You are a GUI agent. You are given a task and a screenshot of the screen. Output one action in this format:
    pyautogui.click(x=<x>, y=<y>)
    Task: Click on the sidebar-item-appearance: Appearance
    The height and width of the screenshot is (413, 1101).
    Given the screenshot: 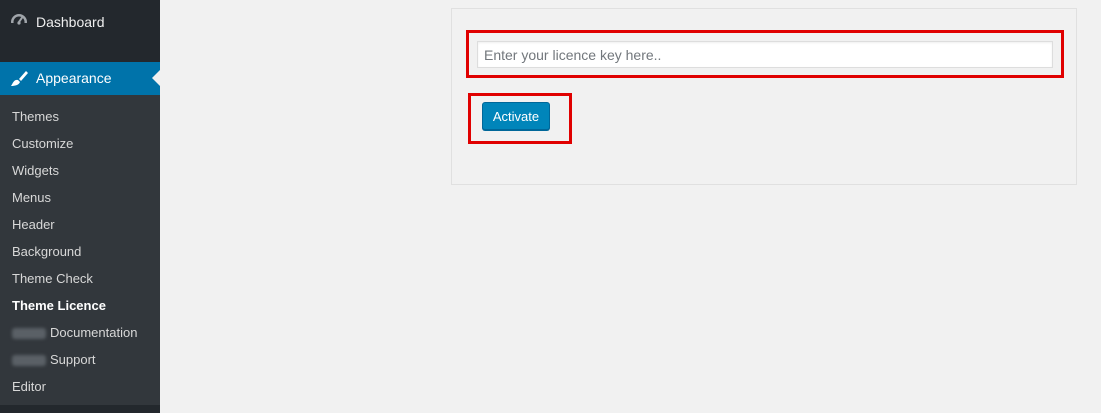 What is the action you would take?
    pyautogui.click(x=80, y=78)
    